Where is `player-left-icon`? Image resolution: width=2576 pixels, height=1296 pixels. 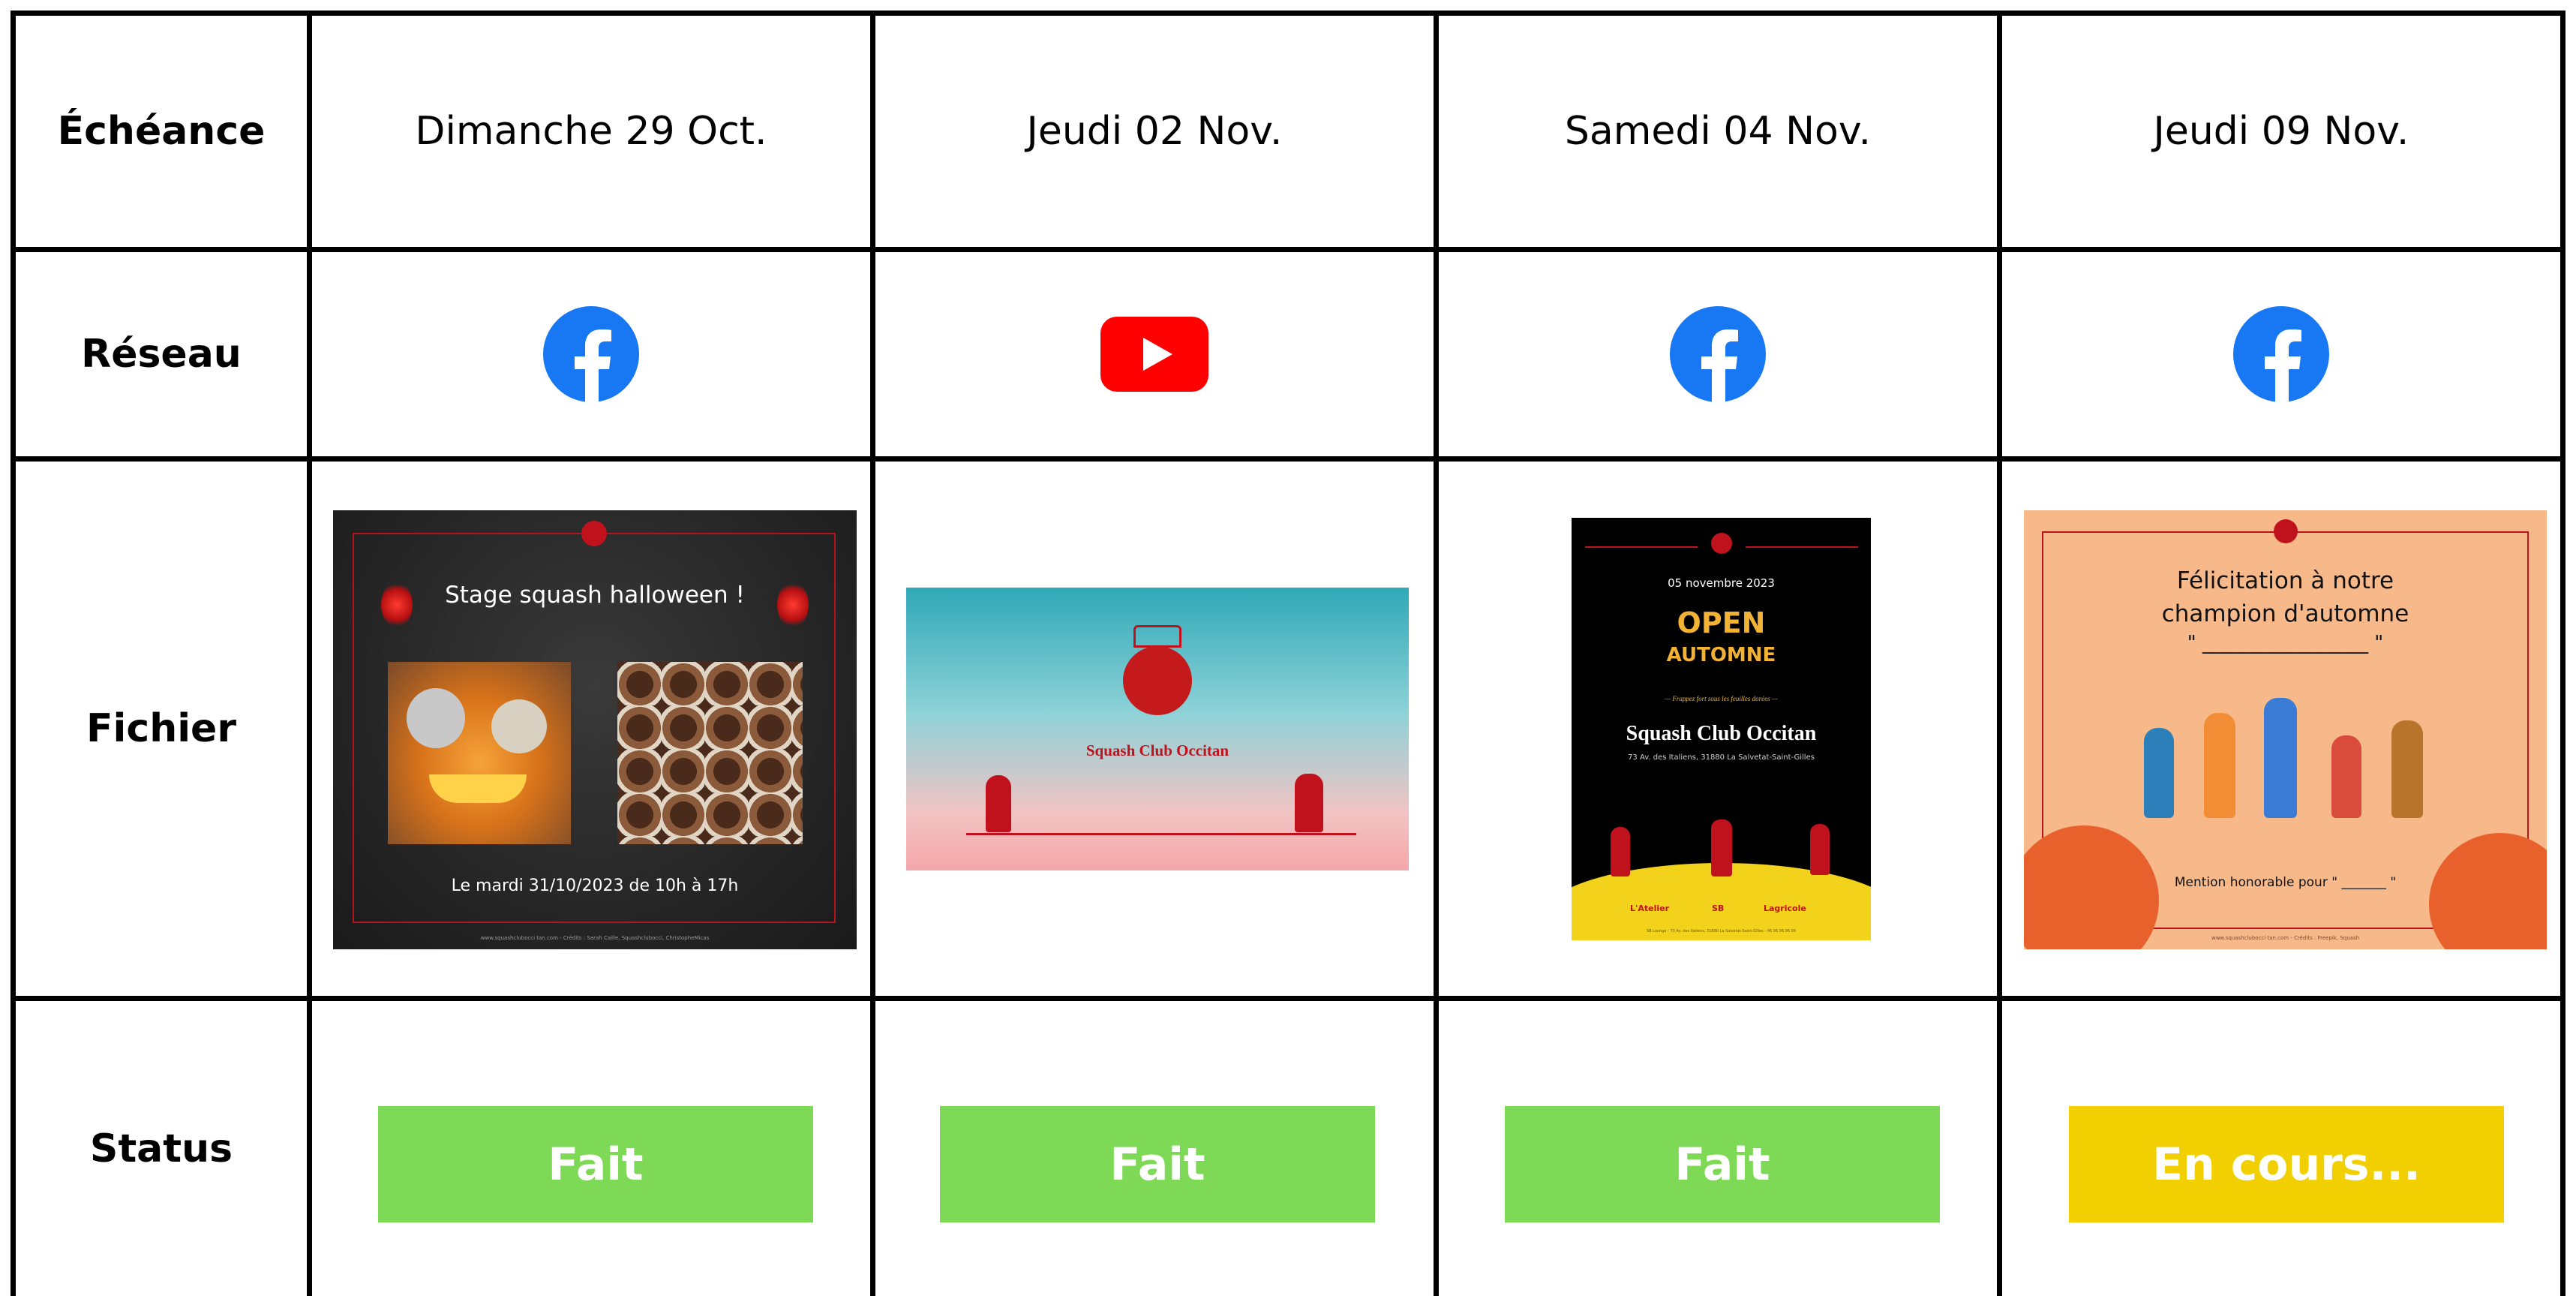 player-left-icon is located at coordinates (998, 803).